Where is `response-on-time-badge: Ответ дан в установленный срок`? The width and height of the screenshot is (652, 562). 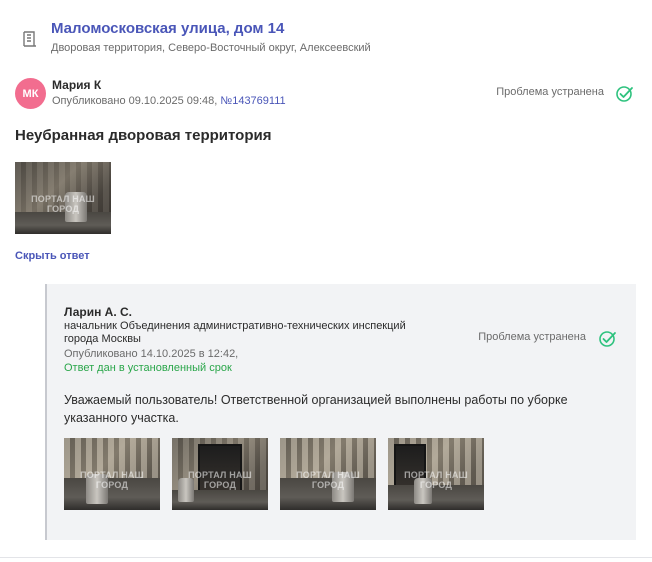 response-on-time-badge: Ответ дан в установленный срок is located at coordinates (148, 368).